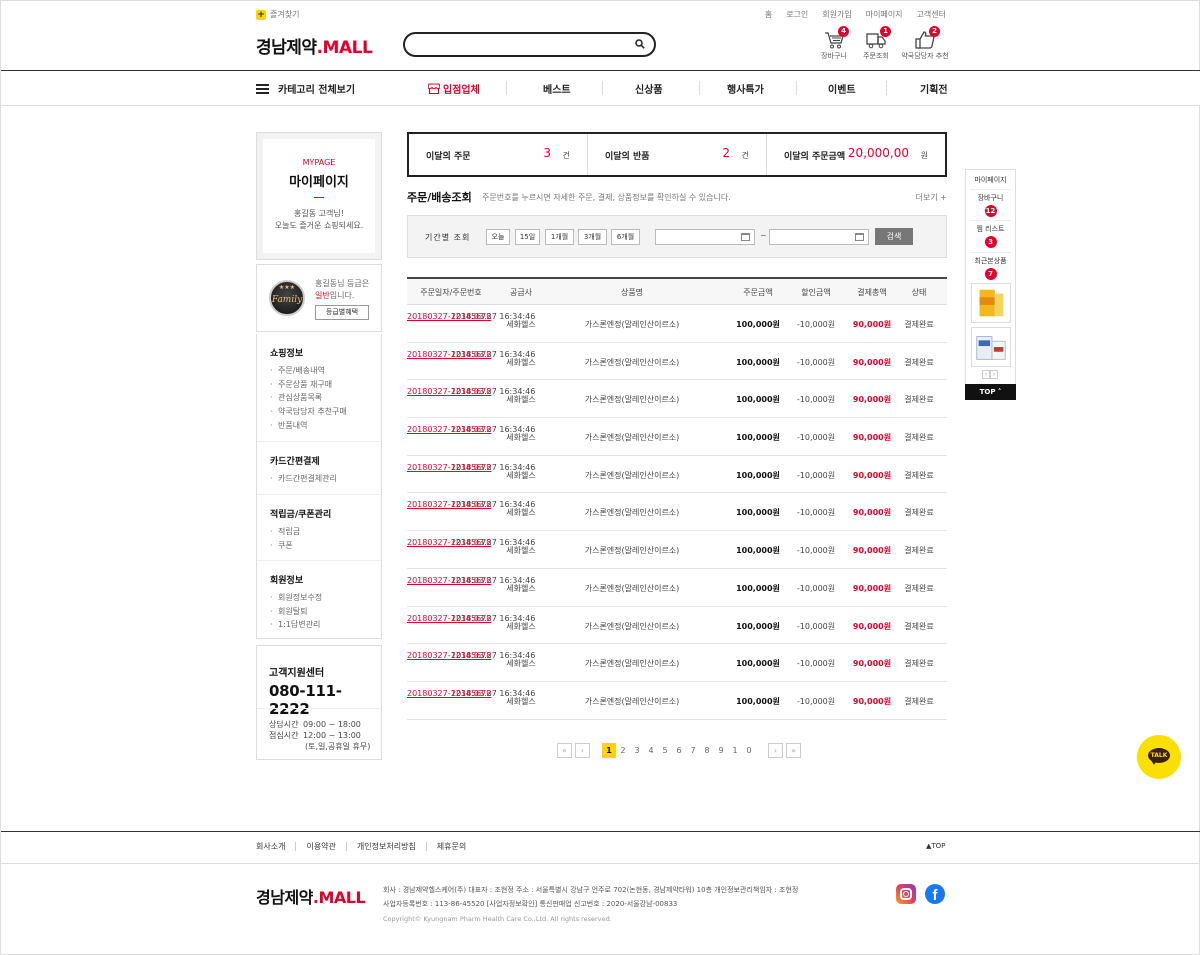 The image size is (1200, 955). Describe the element at coordinates (990, 268) in the screenshot. I see `quick-recent: 최근본상품 7` at that location.